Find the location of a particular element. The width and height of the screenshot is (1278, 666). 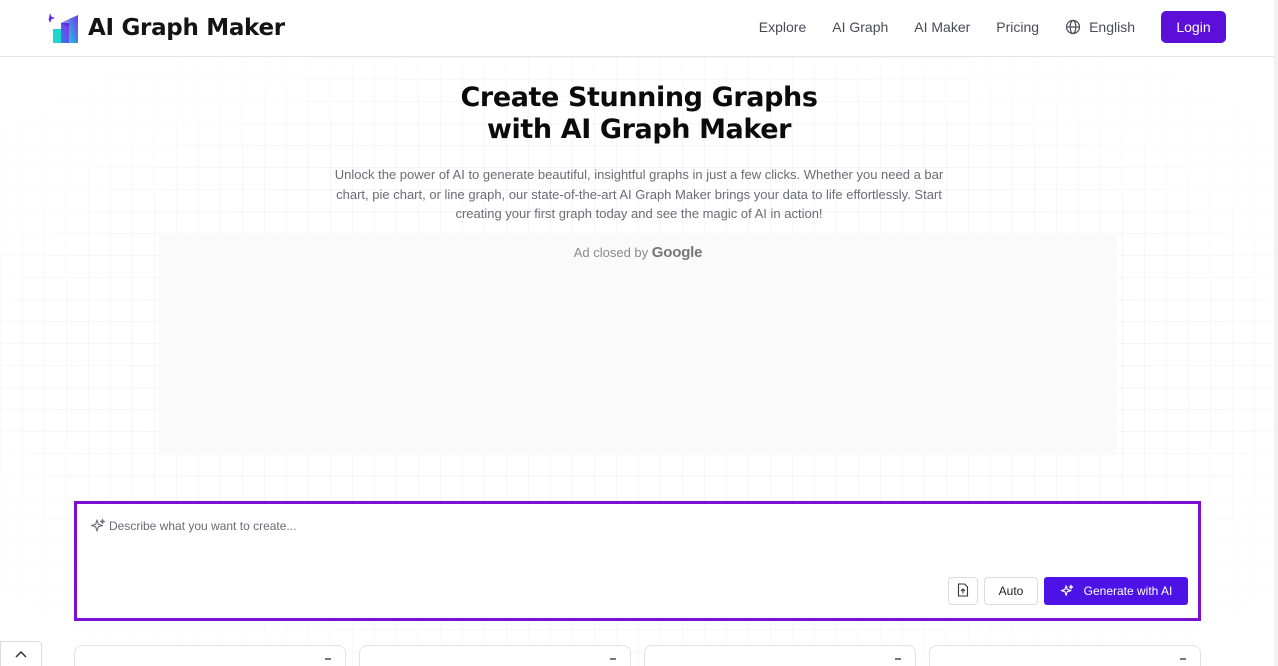

logo-text: AI Graph Maker is located at coordinates (186, 28).